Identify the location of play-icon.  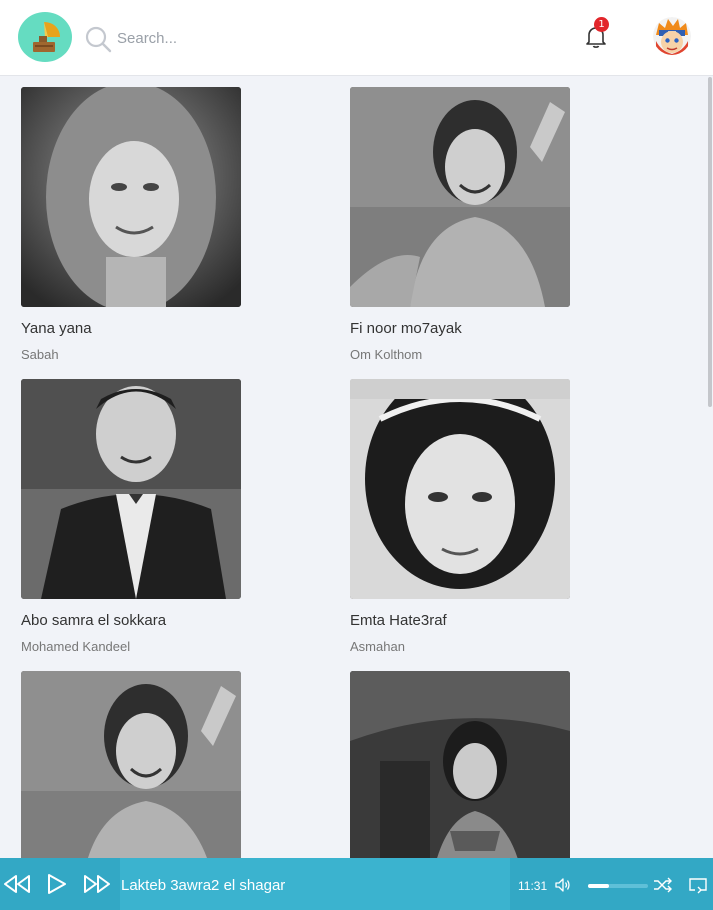
(57, 884).